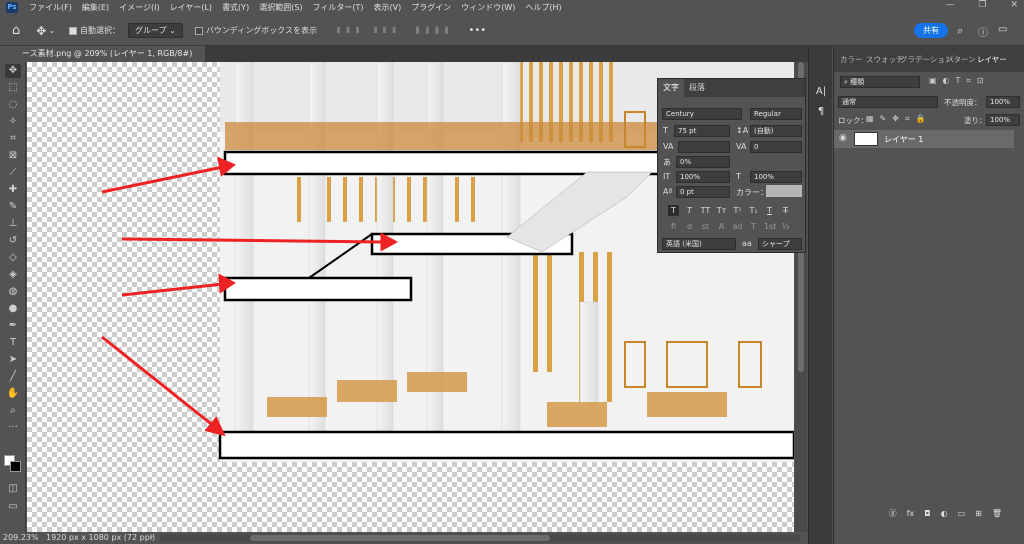  I want to click on document-info: 1920 px x 1080 px (72 ppi), so click(100, 537).